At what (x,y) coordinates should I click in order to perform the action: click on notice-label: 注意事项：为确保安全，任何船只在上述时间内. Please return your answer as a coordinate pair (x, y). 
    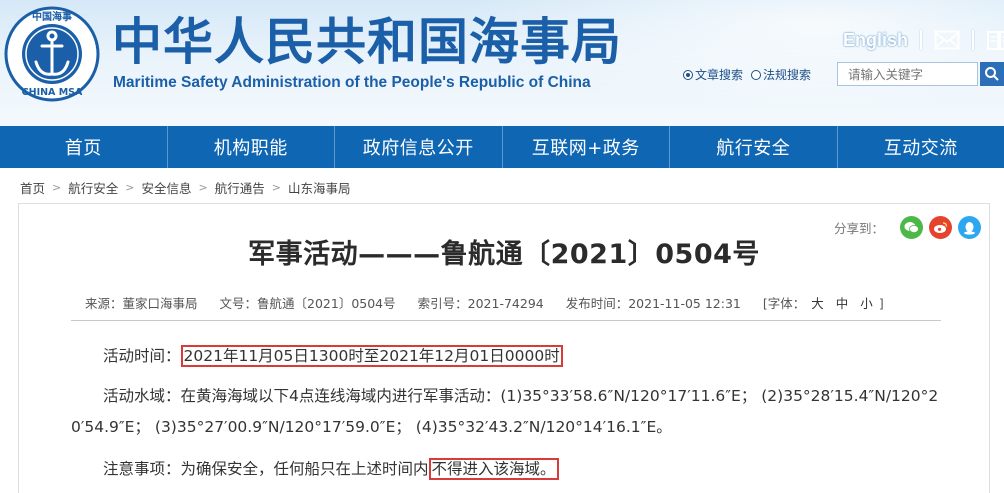
    Looking at the image, I should click on (266, 469).